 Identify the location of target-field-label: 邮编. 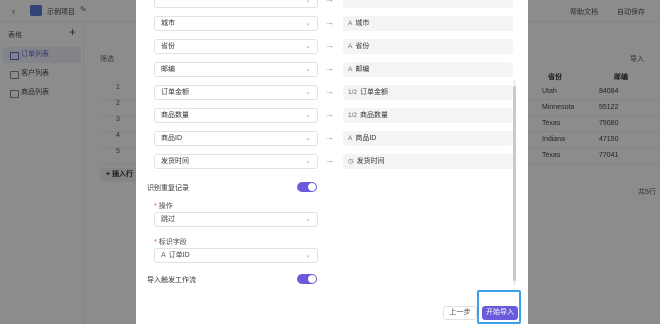
(362, 69).